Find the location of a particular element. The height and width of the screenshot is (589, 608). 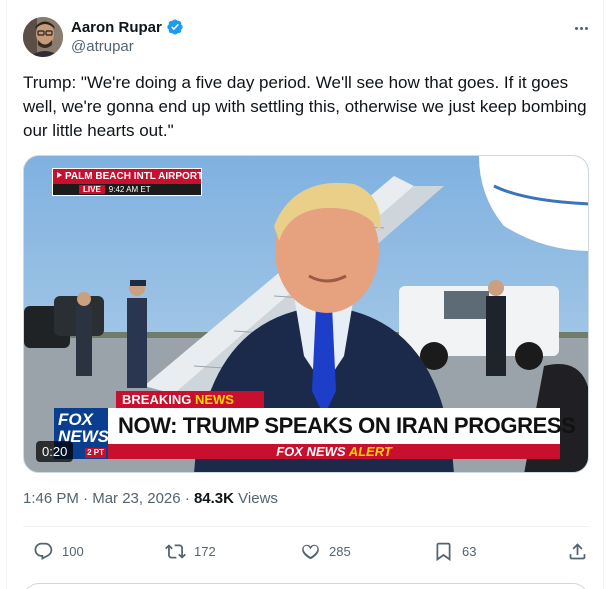

heart-icon is located at coordinates (310, 551).